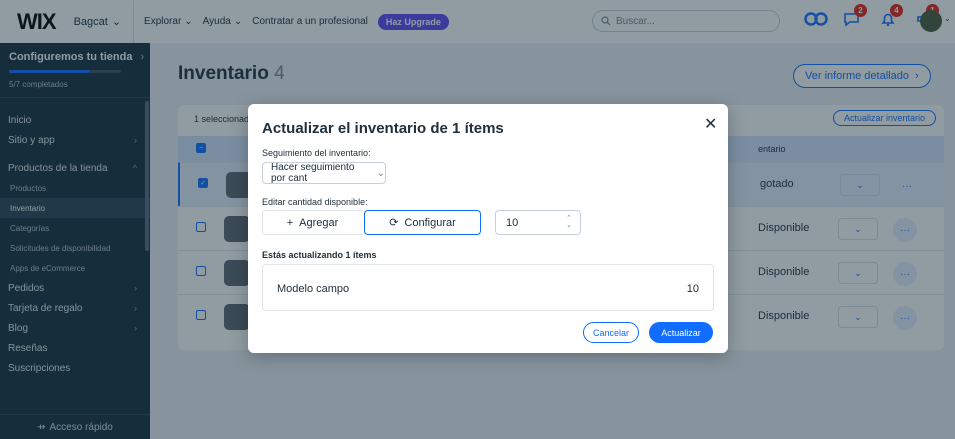 The width and height of the screenshot is (955, 439). Describe the element at coordinates (380, 173) in the screenshot. I see `chevron-down-icon: ⌄` at that location.